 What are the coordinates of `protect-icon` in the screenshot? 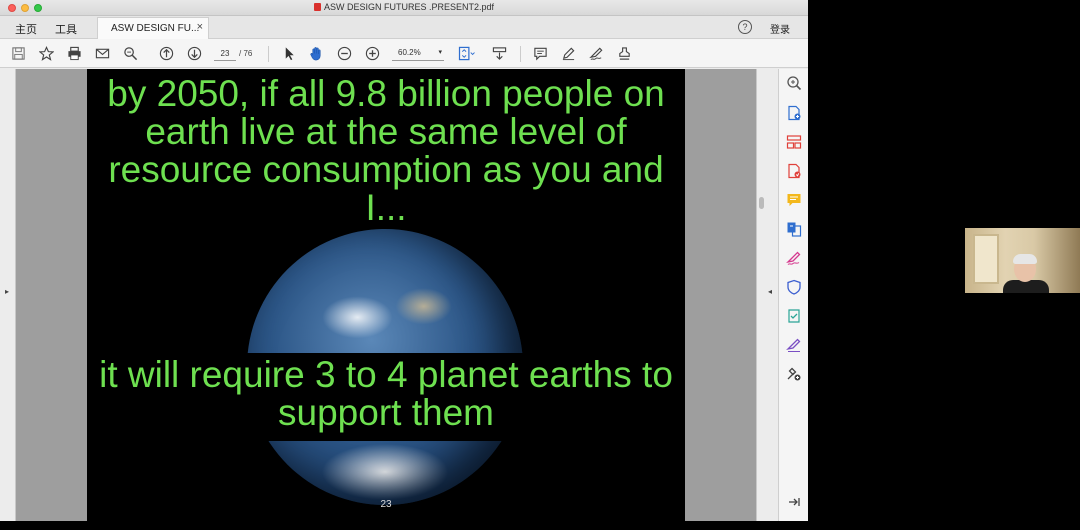 It's located at (794, 287).